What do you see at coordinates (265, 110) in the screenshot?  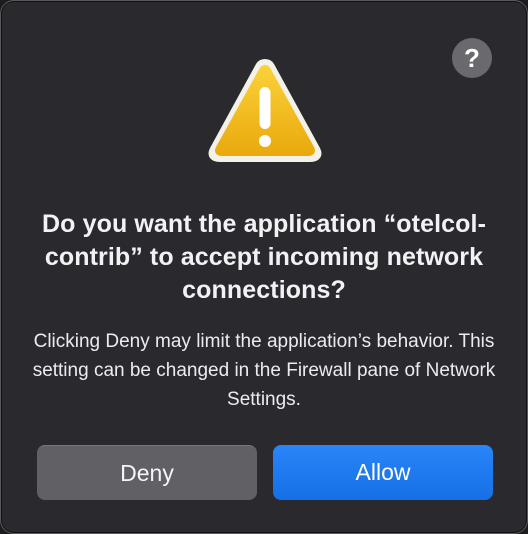 I see `warning-triangle-icon` at bounding box center [265, 110].